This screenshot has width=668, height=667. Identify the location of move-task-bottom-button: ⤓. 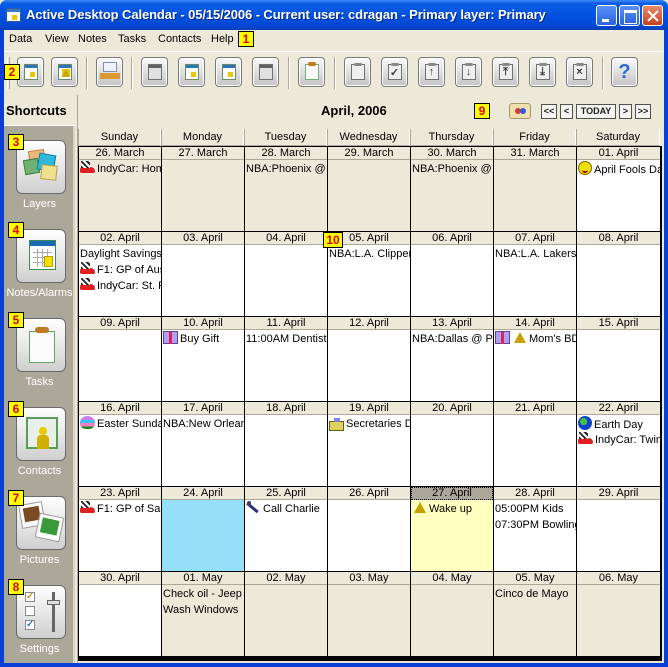
(542, 72).